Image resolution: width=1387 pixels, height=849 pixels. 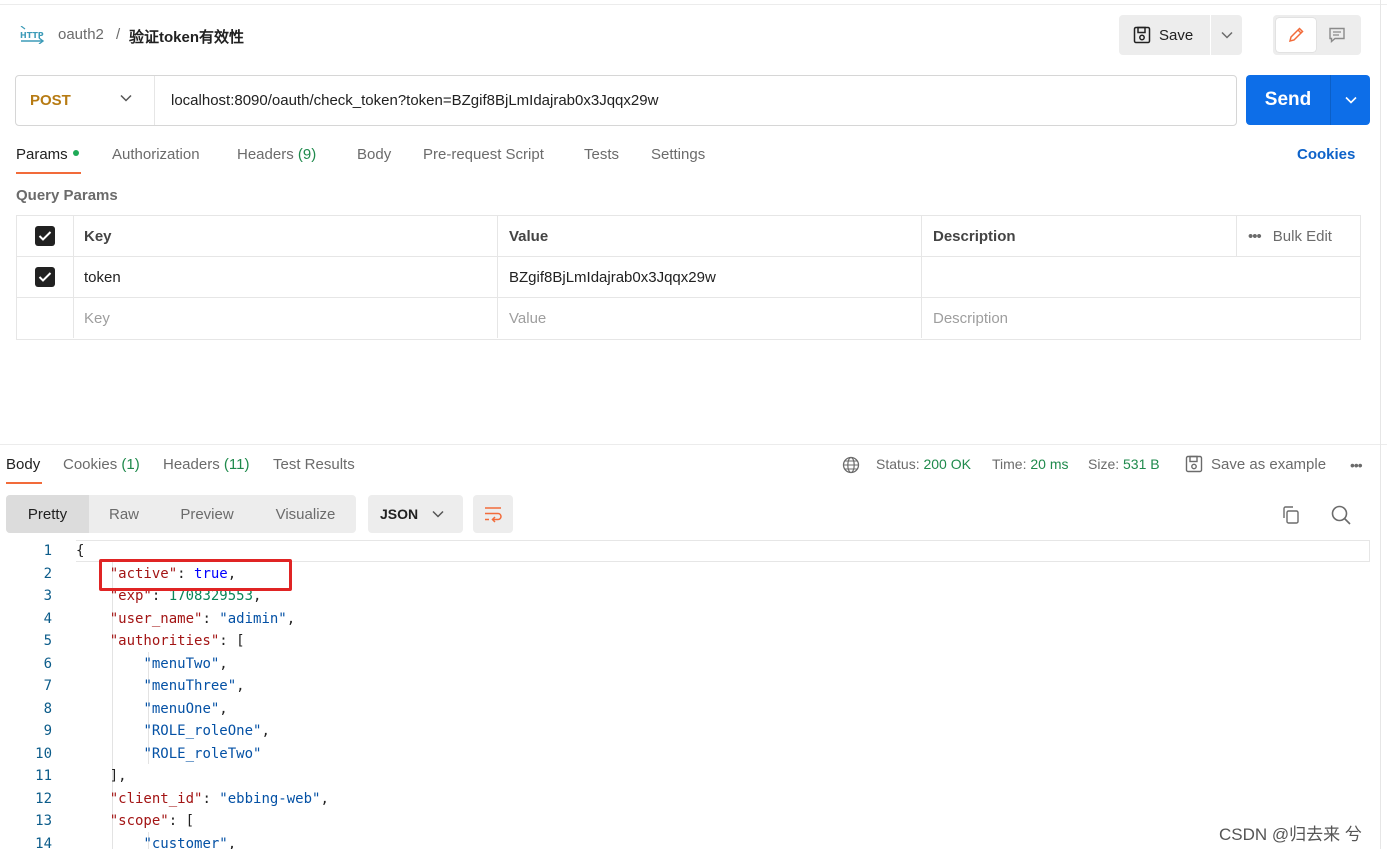 I want to click on status-readout: Status: 200 OK, so click(x=923, y=464).